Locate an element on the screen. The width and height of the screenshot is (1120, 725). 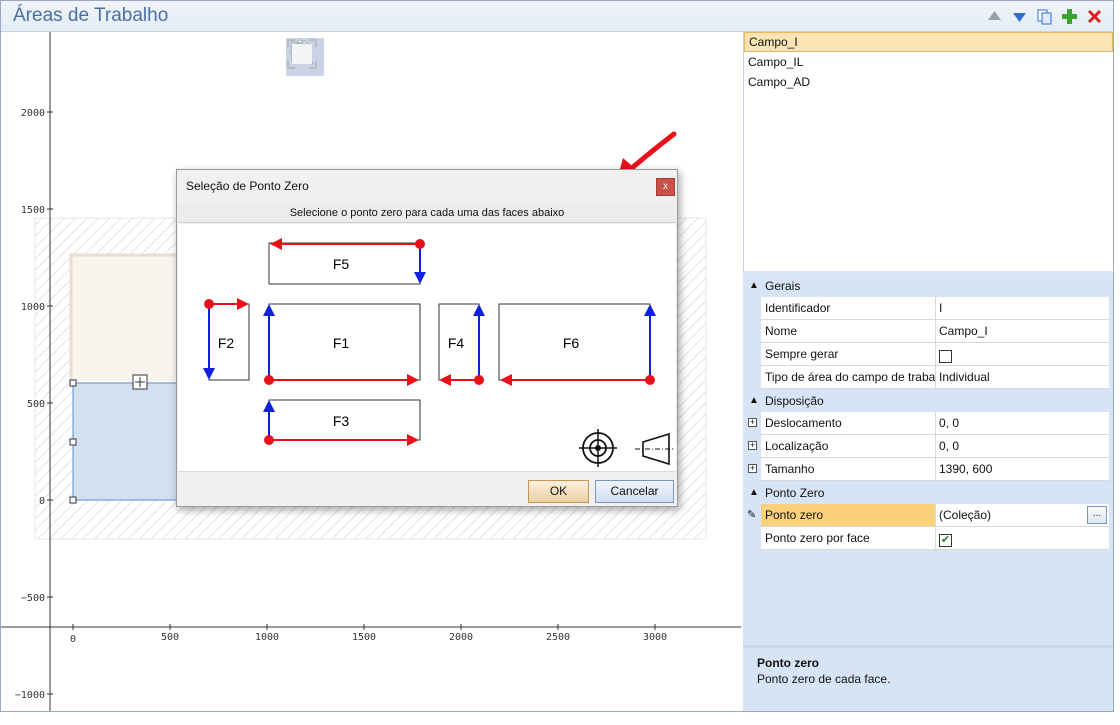
face-f3: F3 is located at coordinates (342, 422).